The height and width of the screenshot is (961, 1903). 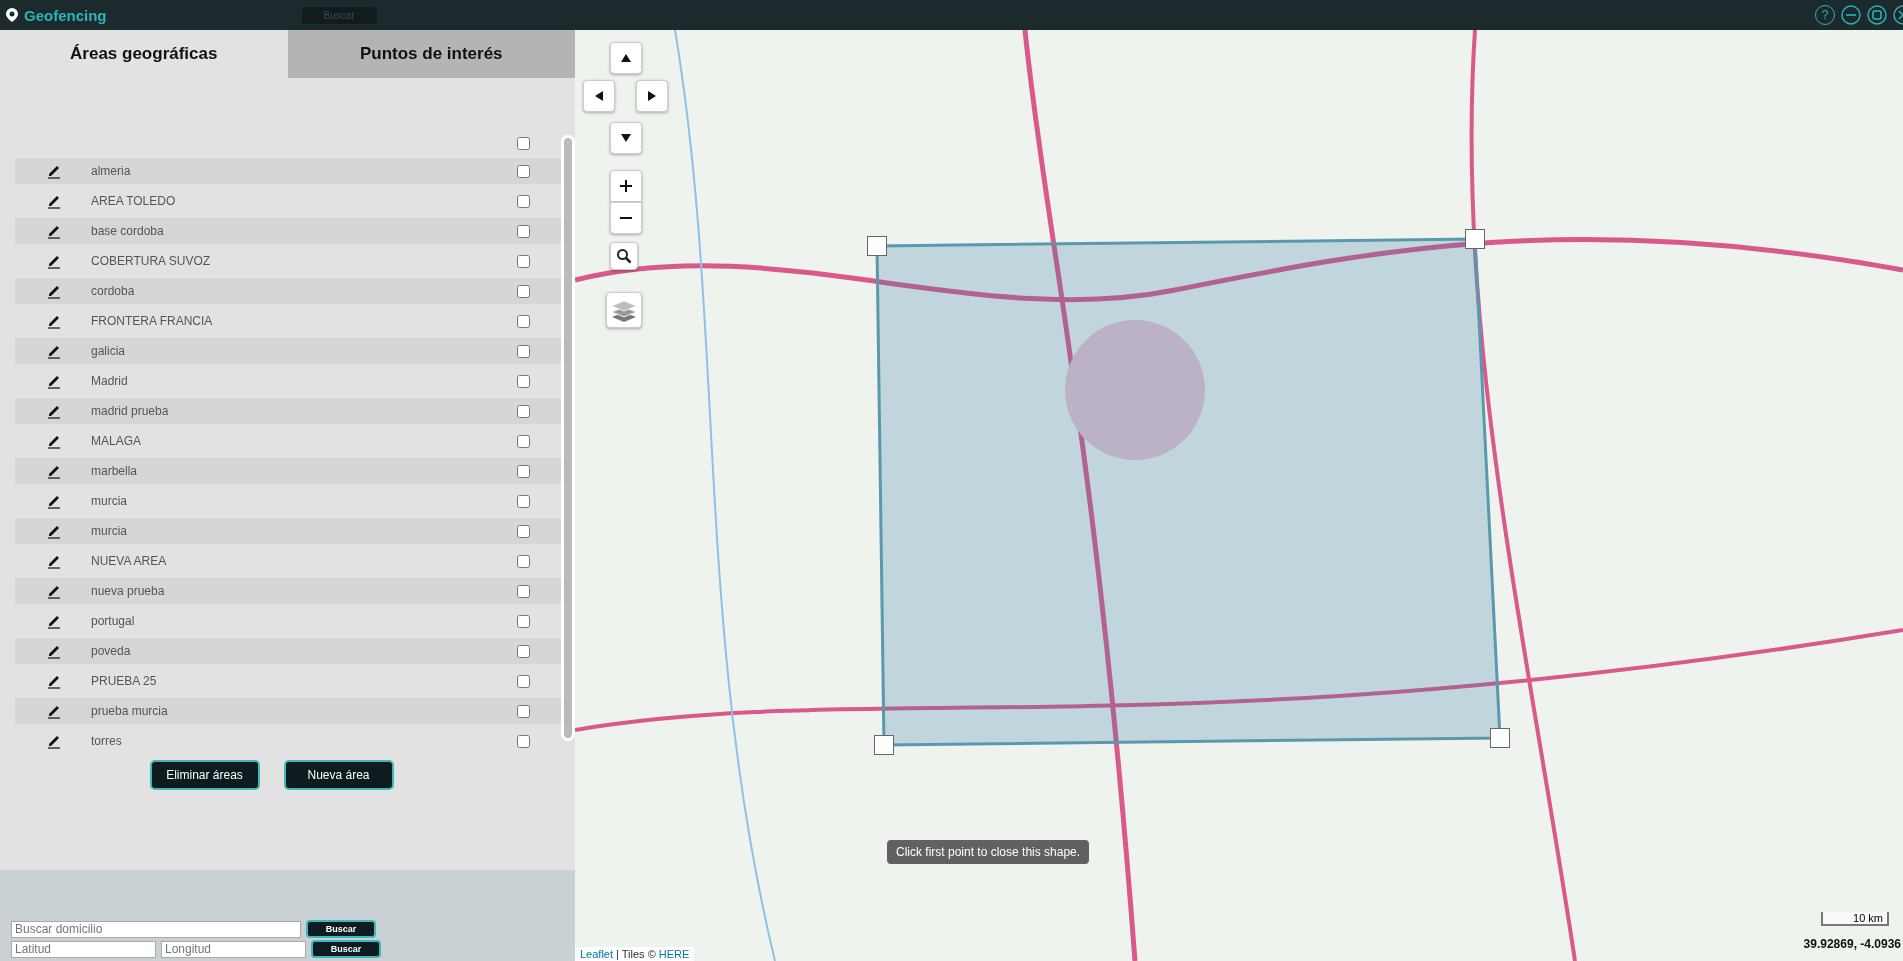 What do you see at coordinates (113, 291) in the screenshot?
I see `area-name: cordoba` at bounding box center [113, 291].